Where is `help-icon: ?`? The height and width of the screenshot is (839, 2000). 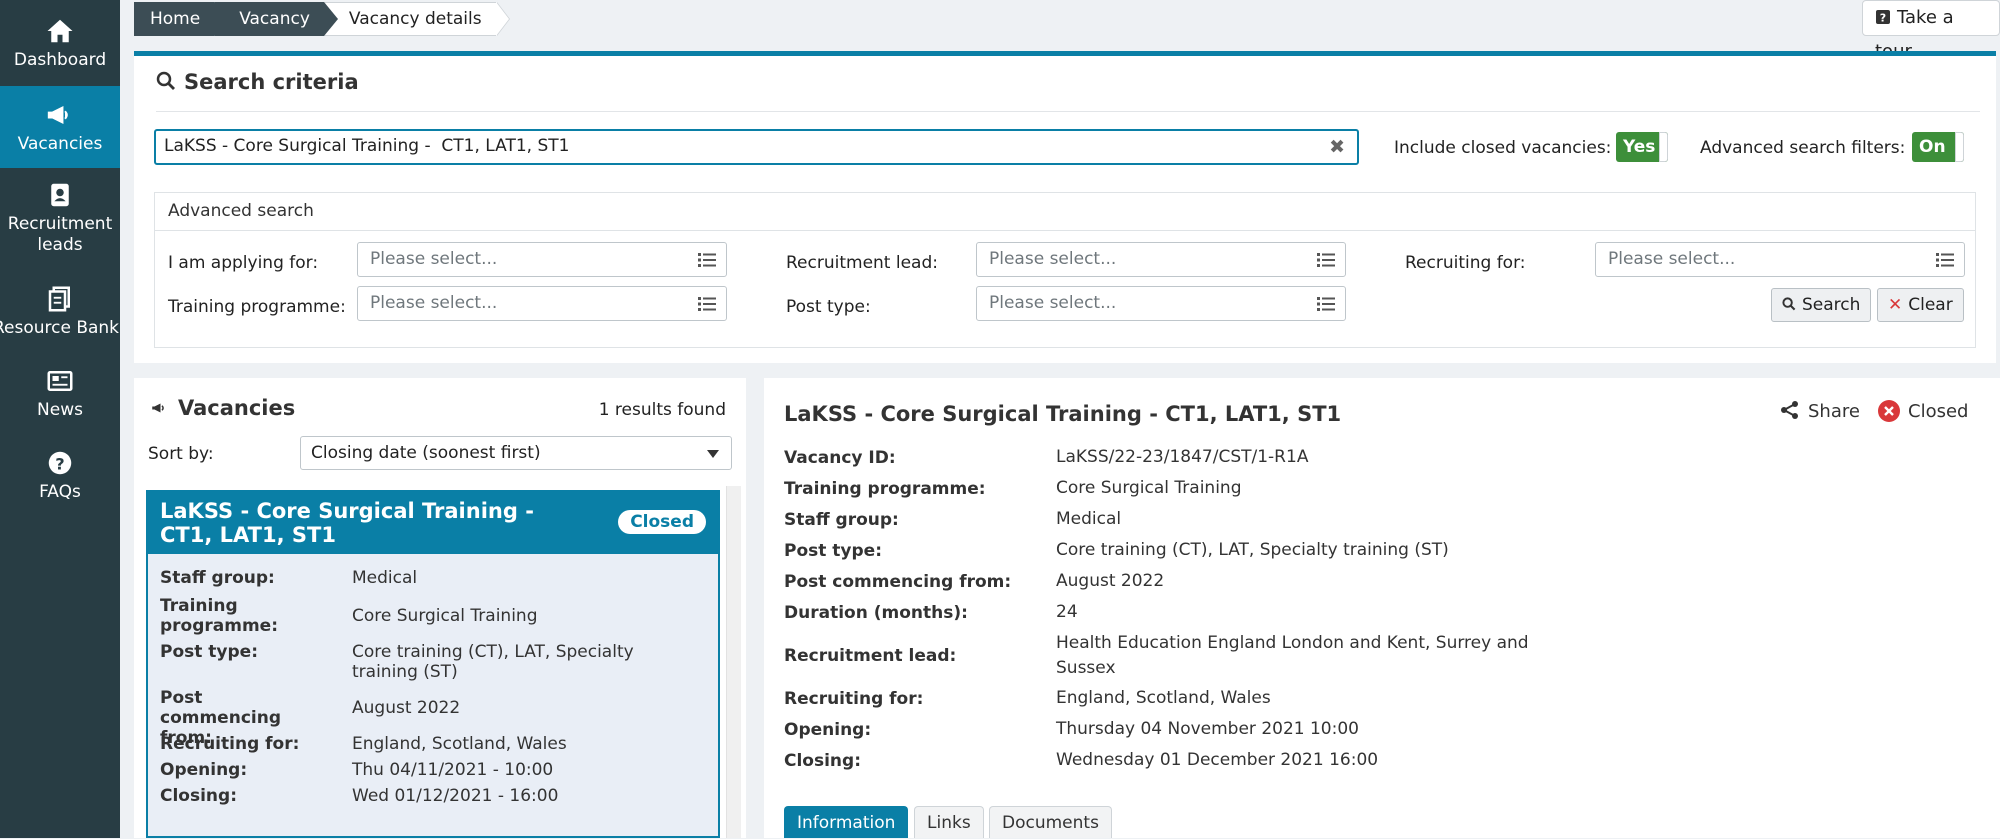 help-icon: ? is located at coordinates (1883, 17).